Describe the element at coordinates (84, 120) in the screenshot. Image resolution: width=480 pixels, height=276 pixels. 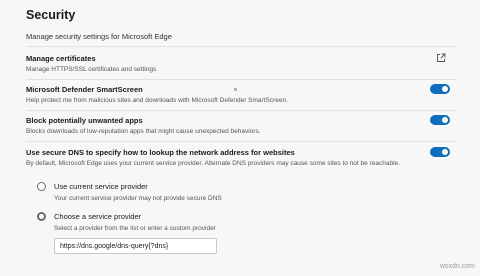
I see `block-pua-title: Block potentially unwanted apps` at that location.